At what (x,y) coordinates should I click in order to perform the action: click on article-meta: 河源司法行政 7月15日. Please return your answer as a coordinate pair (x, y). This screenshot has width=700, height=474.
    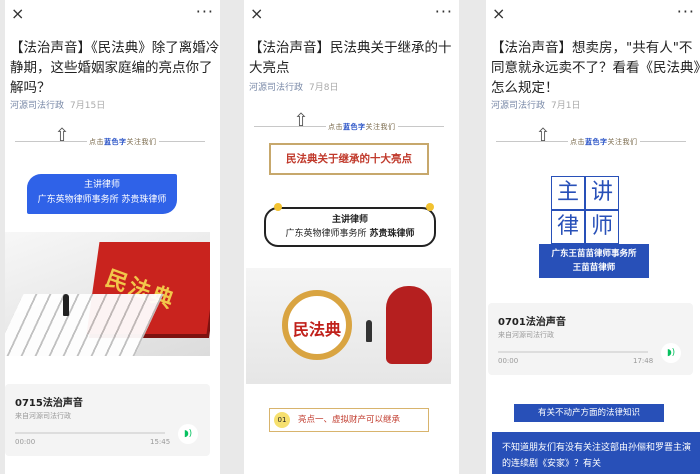
    Looking at the image, I should click on (57, 104).